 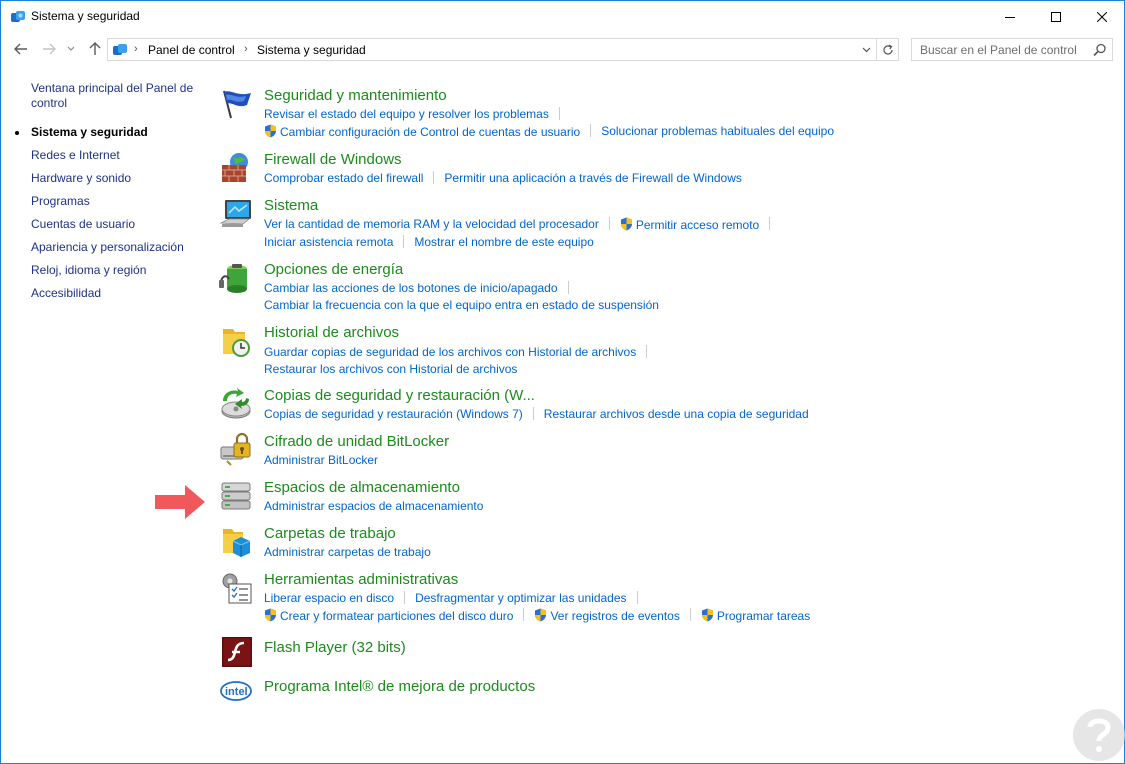 I want to click on category-title: Historial de archivos, so click(x=331, y=332).